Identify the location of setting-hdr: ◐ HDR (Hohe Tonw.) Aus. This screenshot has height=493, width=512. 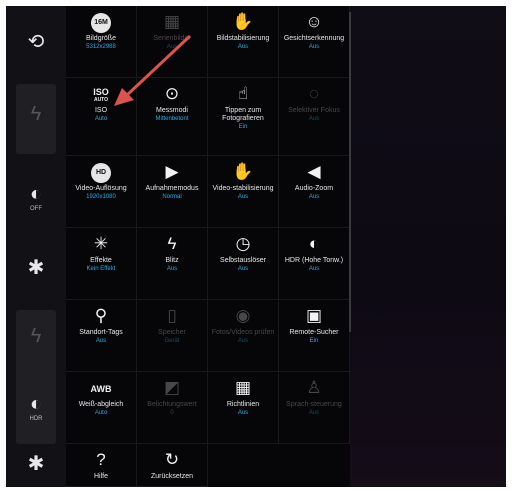
(314, 264).